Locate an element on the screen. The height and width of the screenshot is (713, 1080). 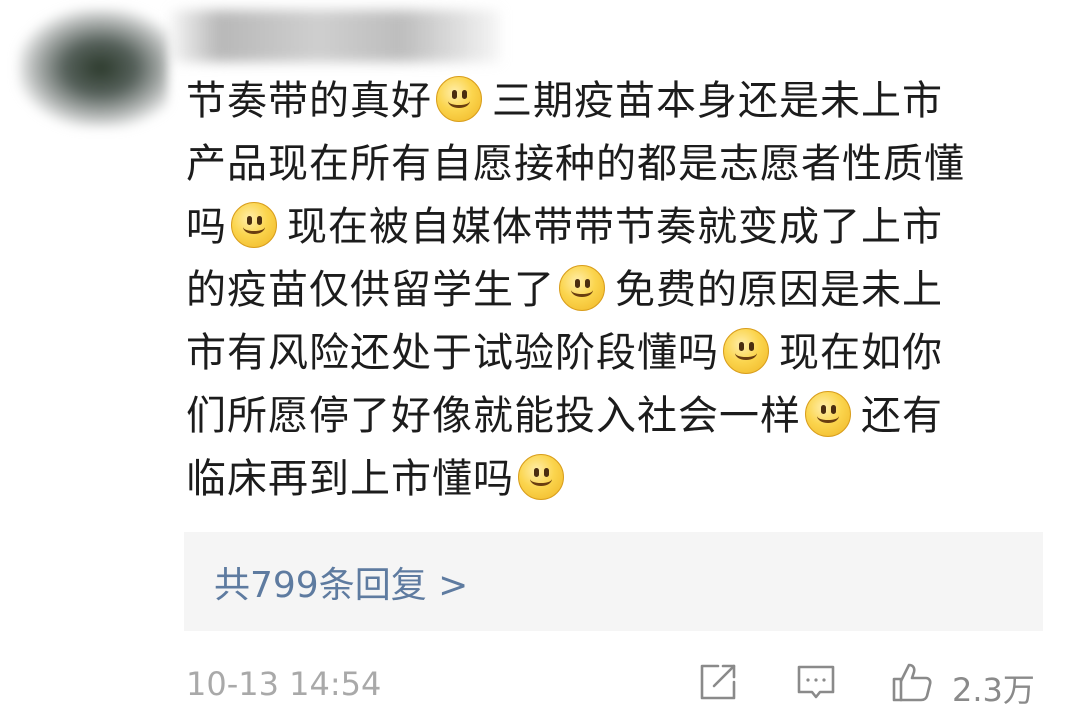
like-count: 2.3万 is located at coordinates (993, 690).